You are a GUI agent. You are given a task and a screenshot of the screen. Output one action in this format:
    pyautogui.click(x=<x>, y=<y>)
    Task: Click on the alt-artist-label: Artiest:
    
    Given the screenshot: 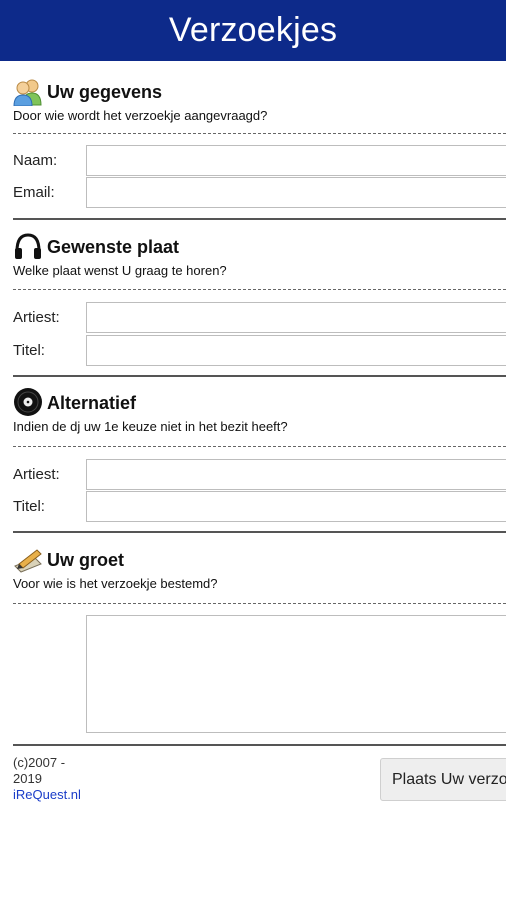 What is the action you would take?
    pyautogui.click(x=36, y=474)
    